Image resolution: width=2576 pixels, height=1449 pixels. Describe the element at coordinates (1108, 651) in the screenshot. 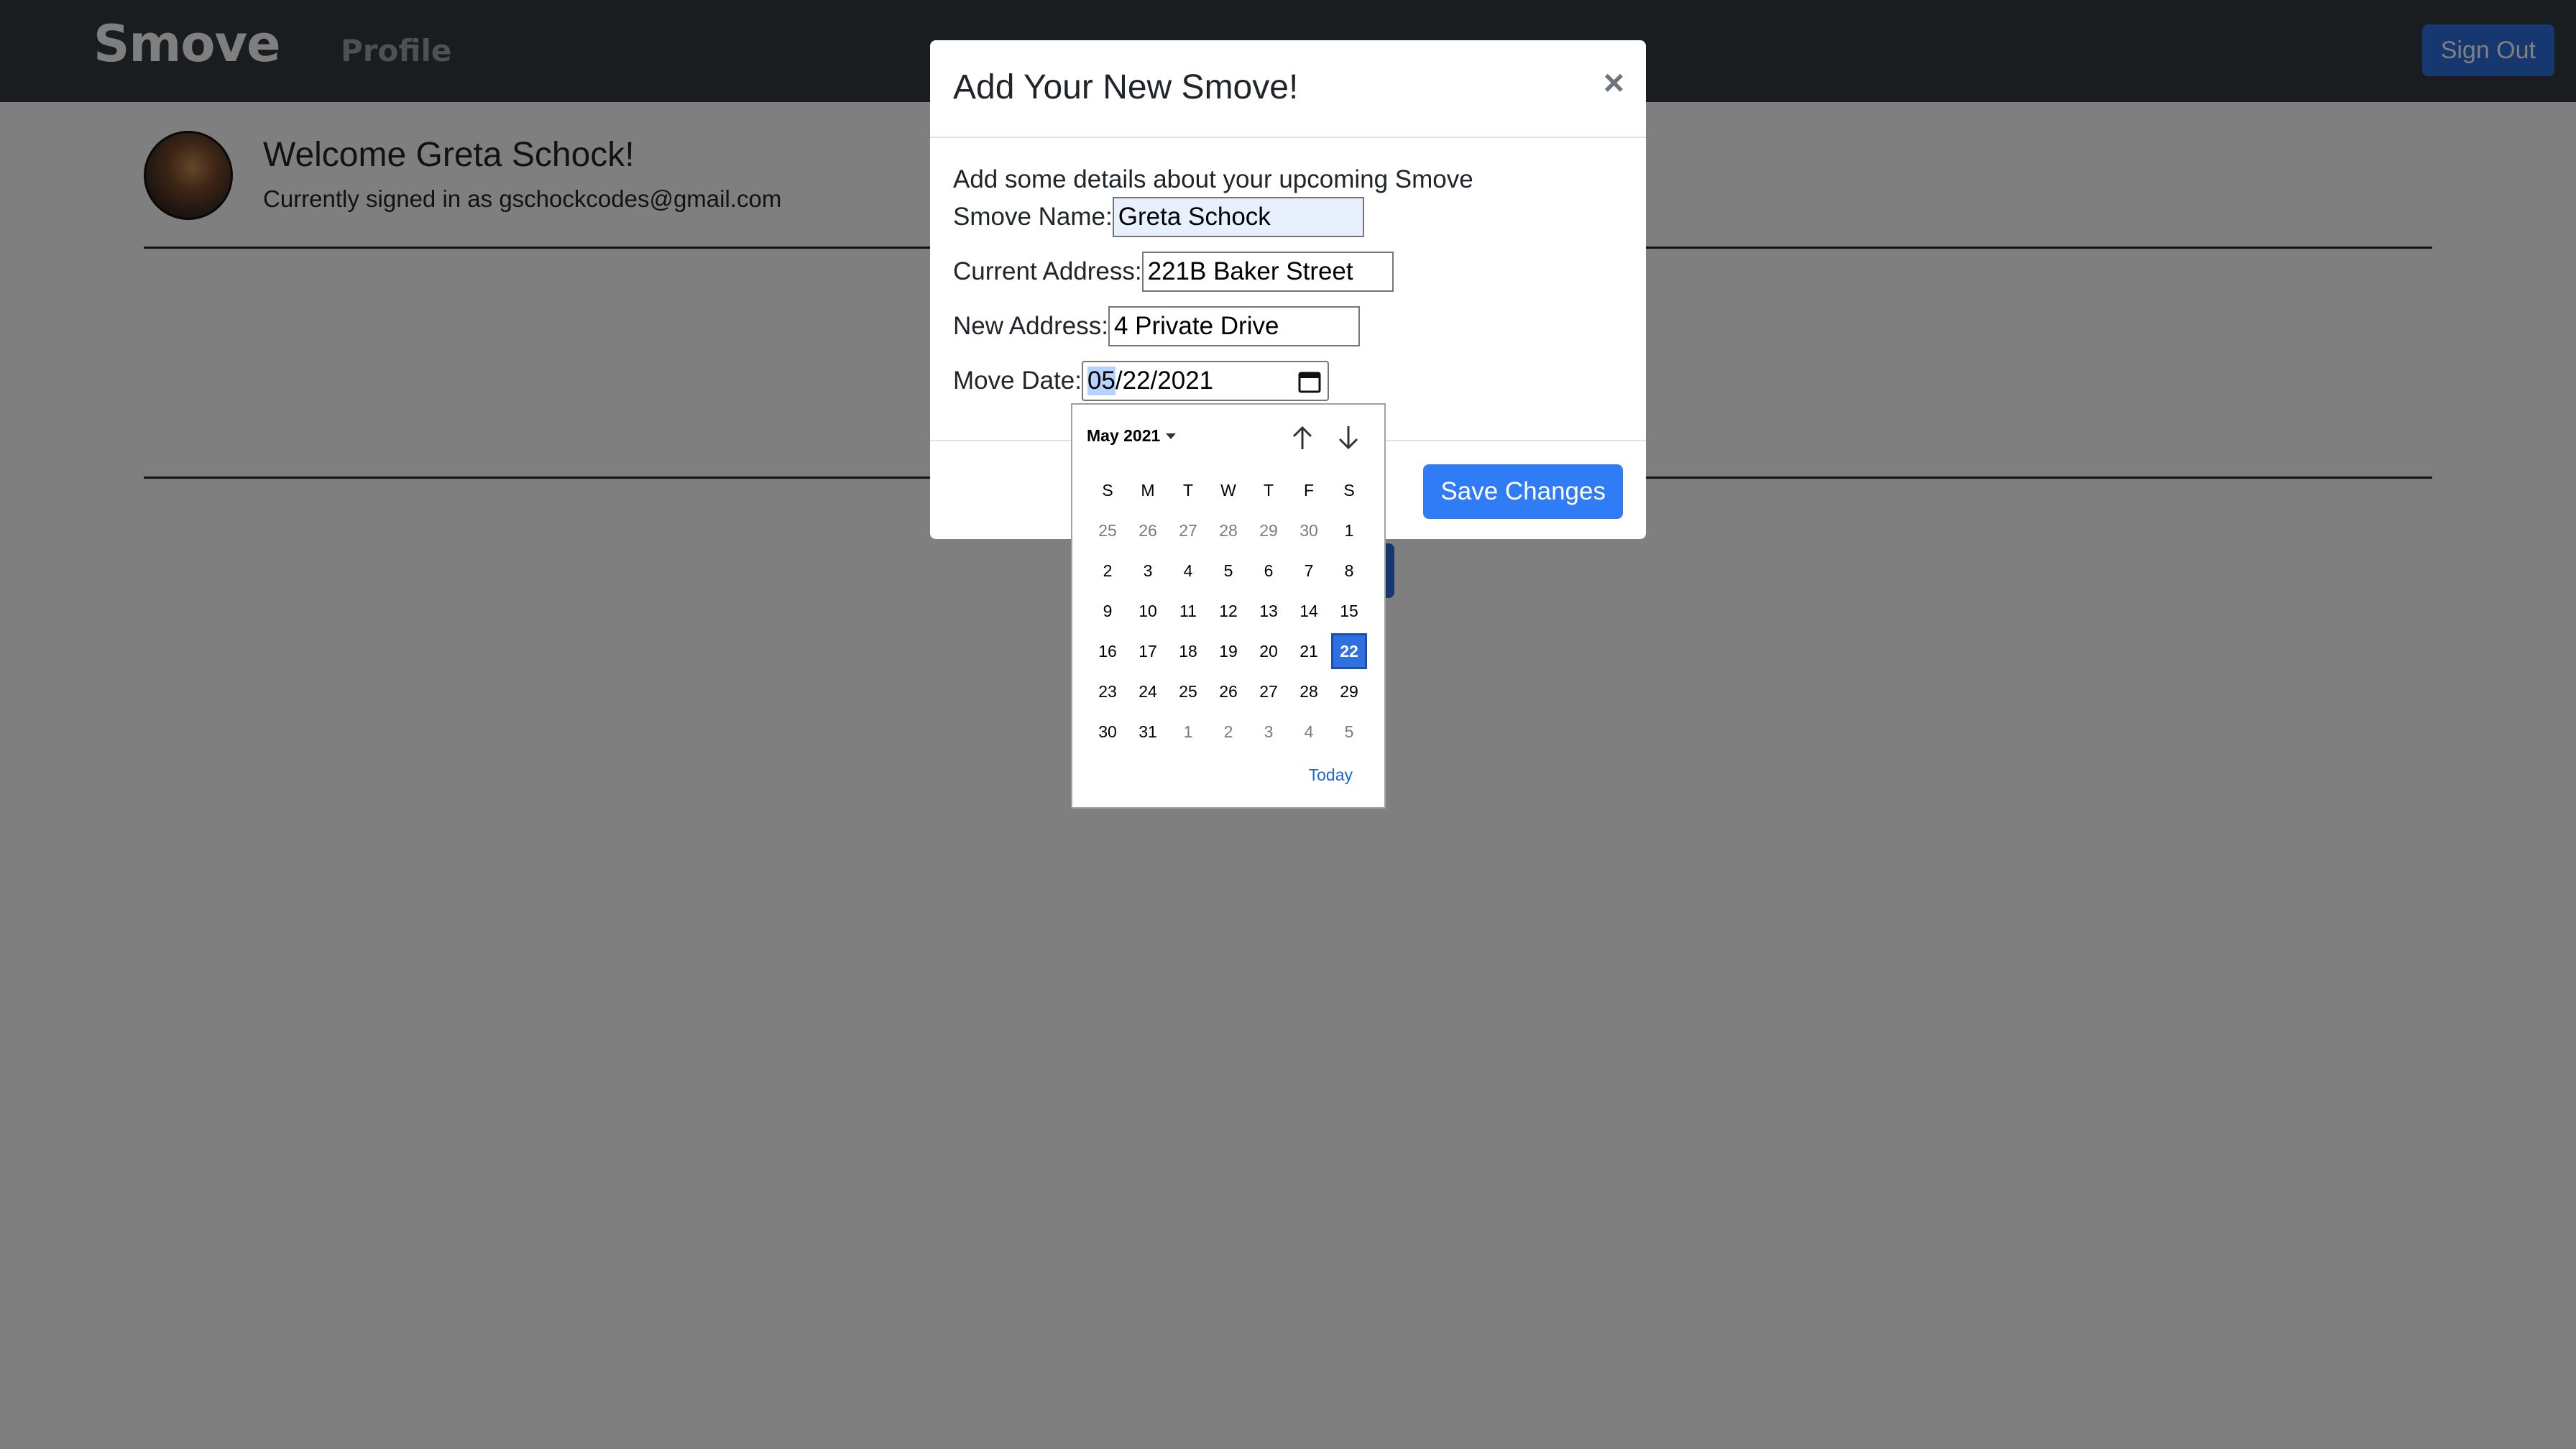

I see `calendar-day: 16` at that location.